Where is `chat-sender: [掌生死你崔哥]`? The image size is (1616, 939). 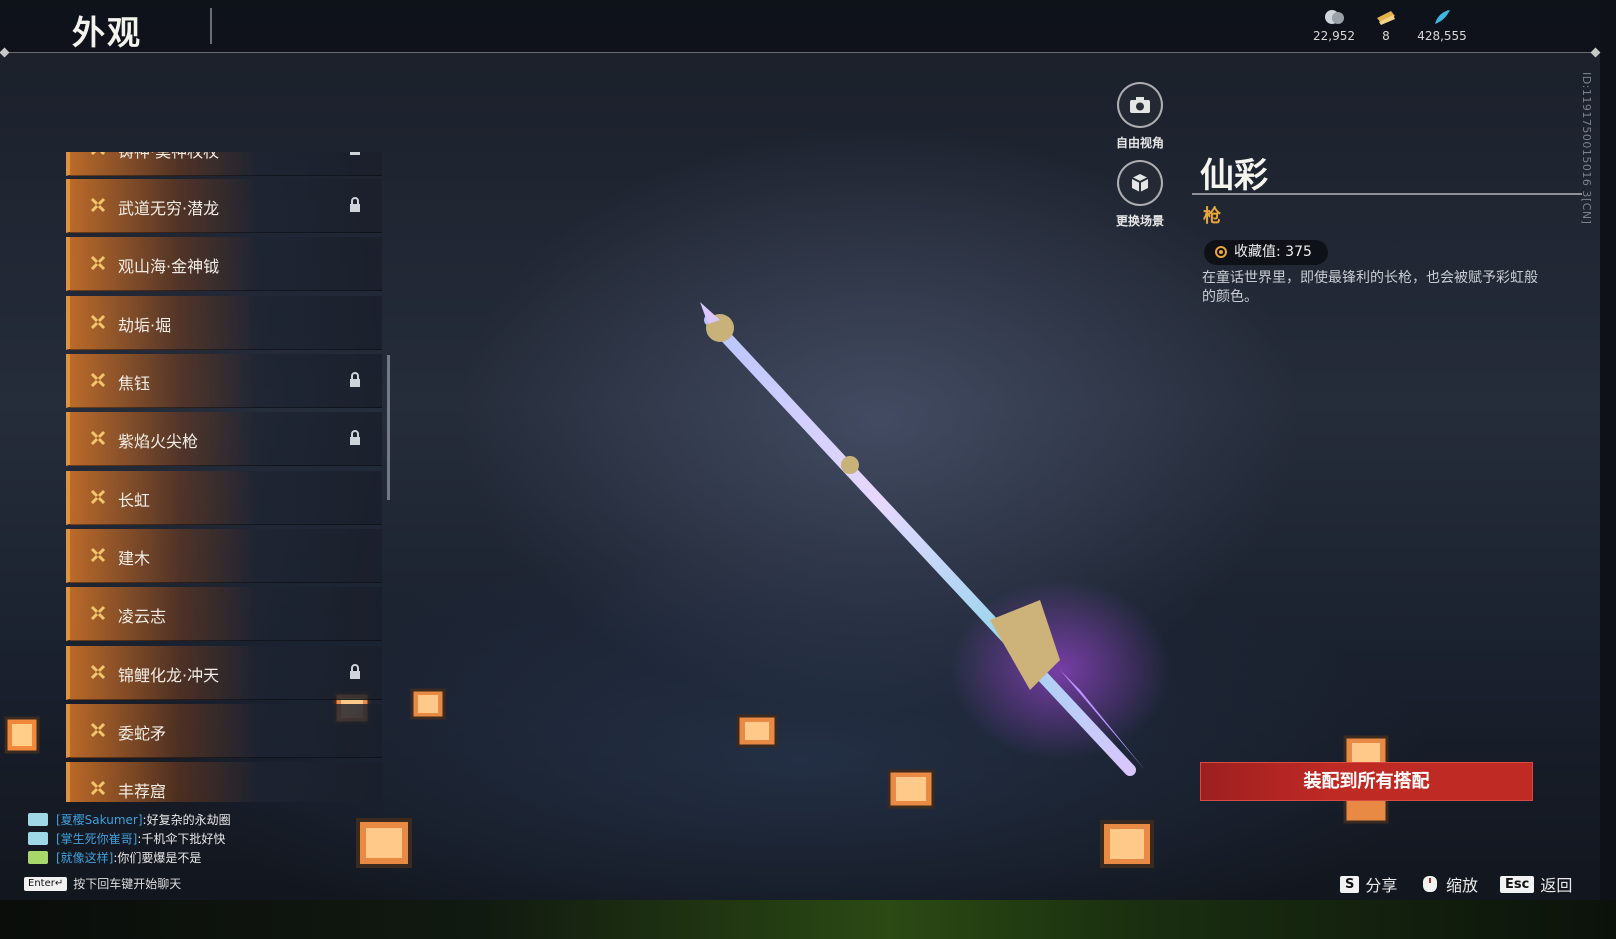 chat-sender: [掌生死你崔哥] is located at coordinates (96, 838).